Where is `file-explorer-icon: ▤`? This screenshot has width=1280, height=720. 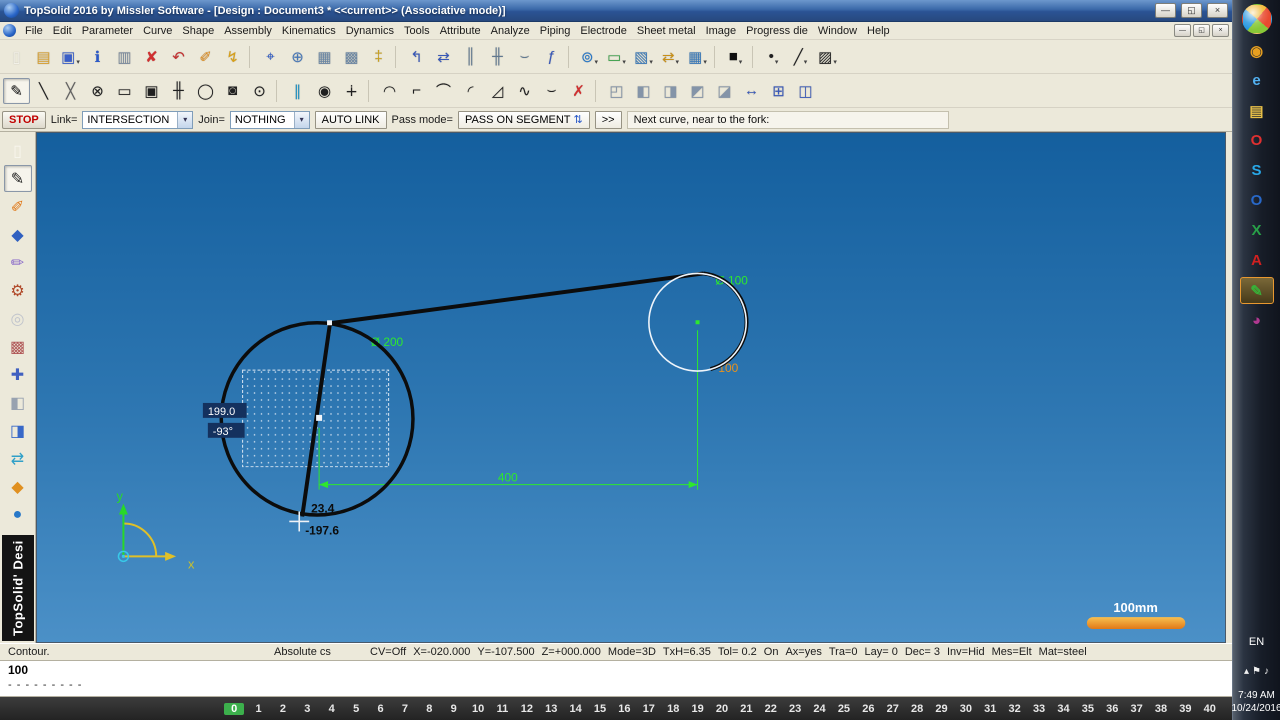 file-explorer-icon: ▤ is located at coordinates (1257, 110).